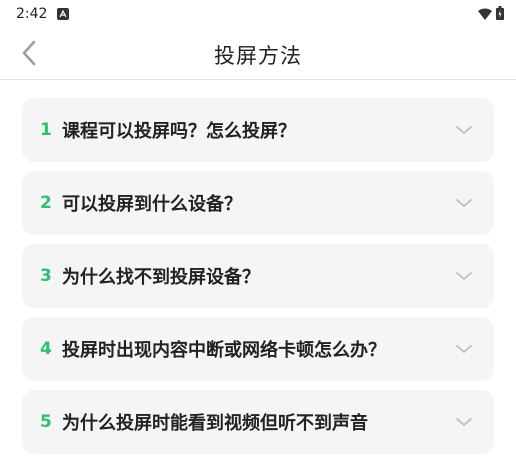 The width and height of the screenshot is (516, 463). I want to click on faq-number: 4, so click(46, 349).